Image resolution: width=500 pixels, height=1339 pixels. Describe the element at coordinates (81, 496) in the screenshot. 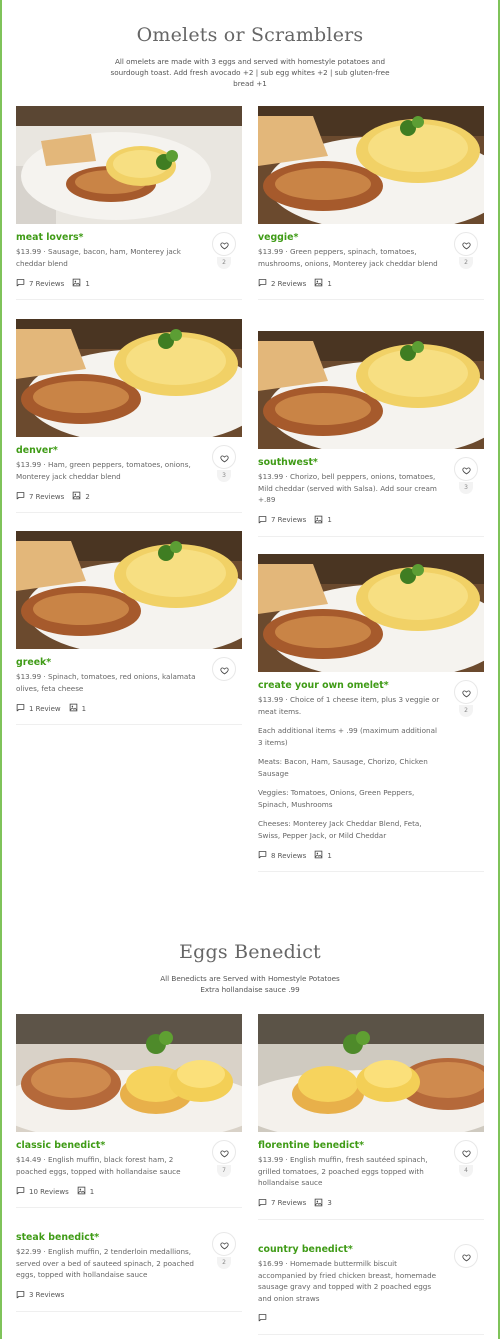

I see `photos-link: 2` at that location.